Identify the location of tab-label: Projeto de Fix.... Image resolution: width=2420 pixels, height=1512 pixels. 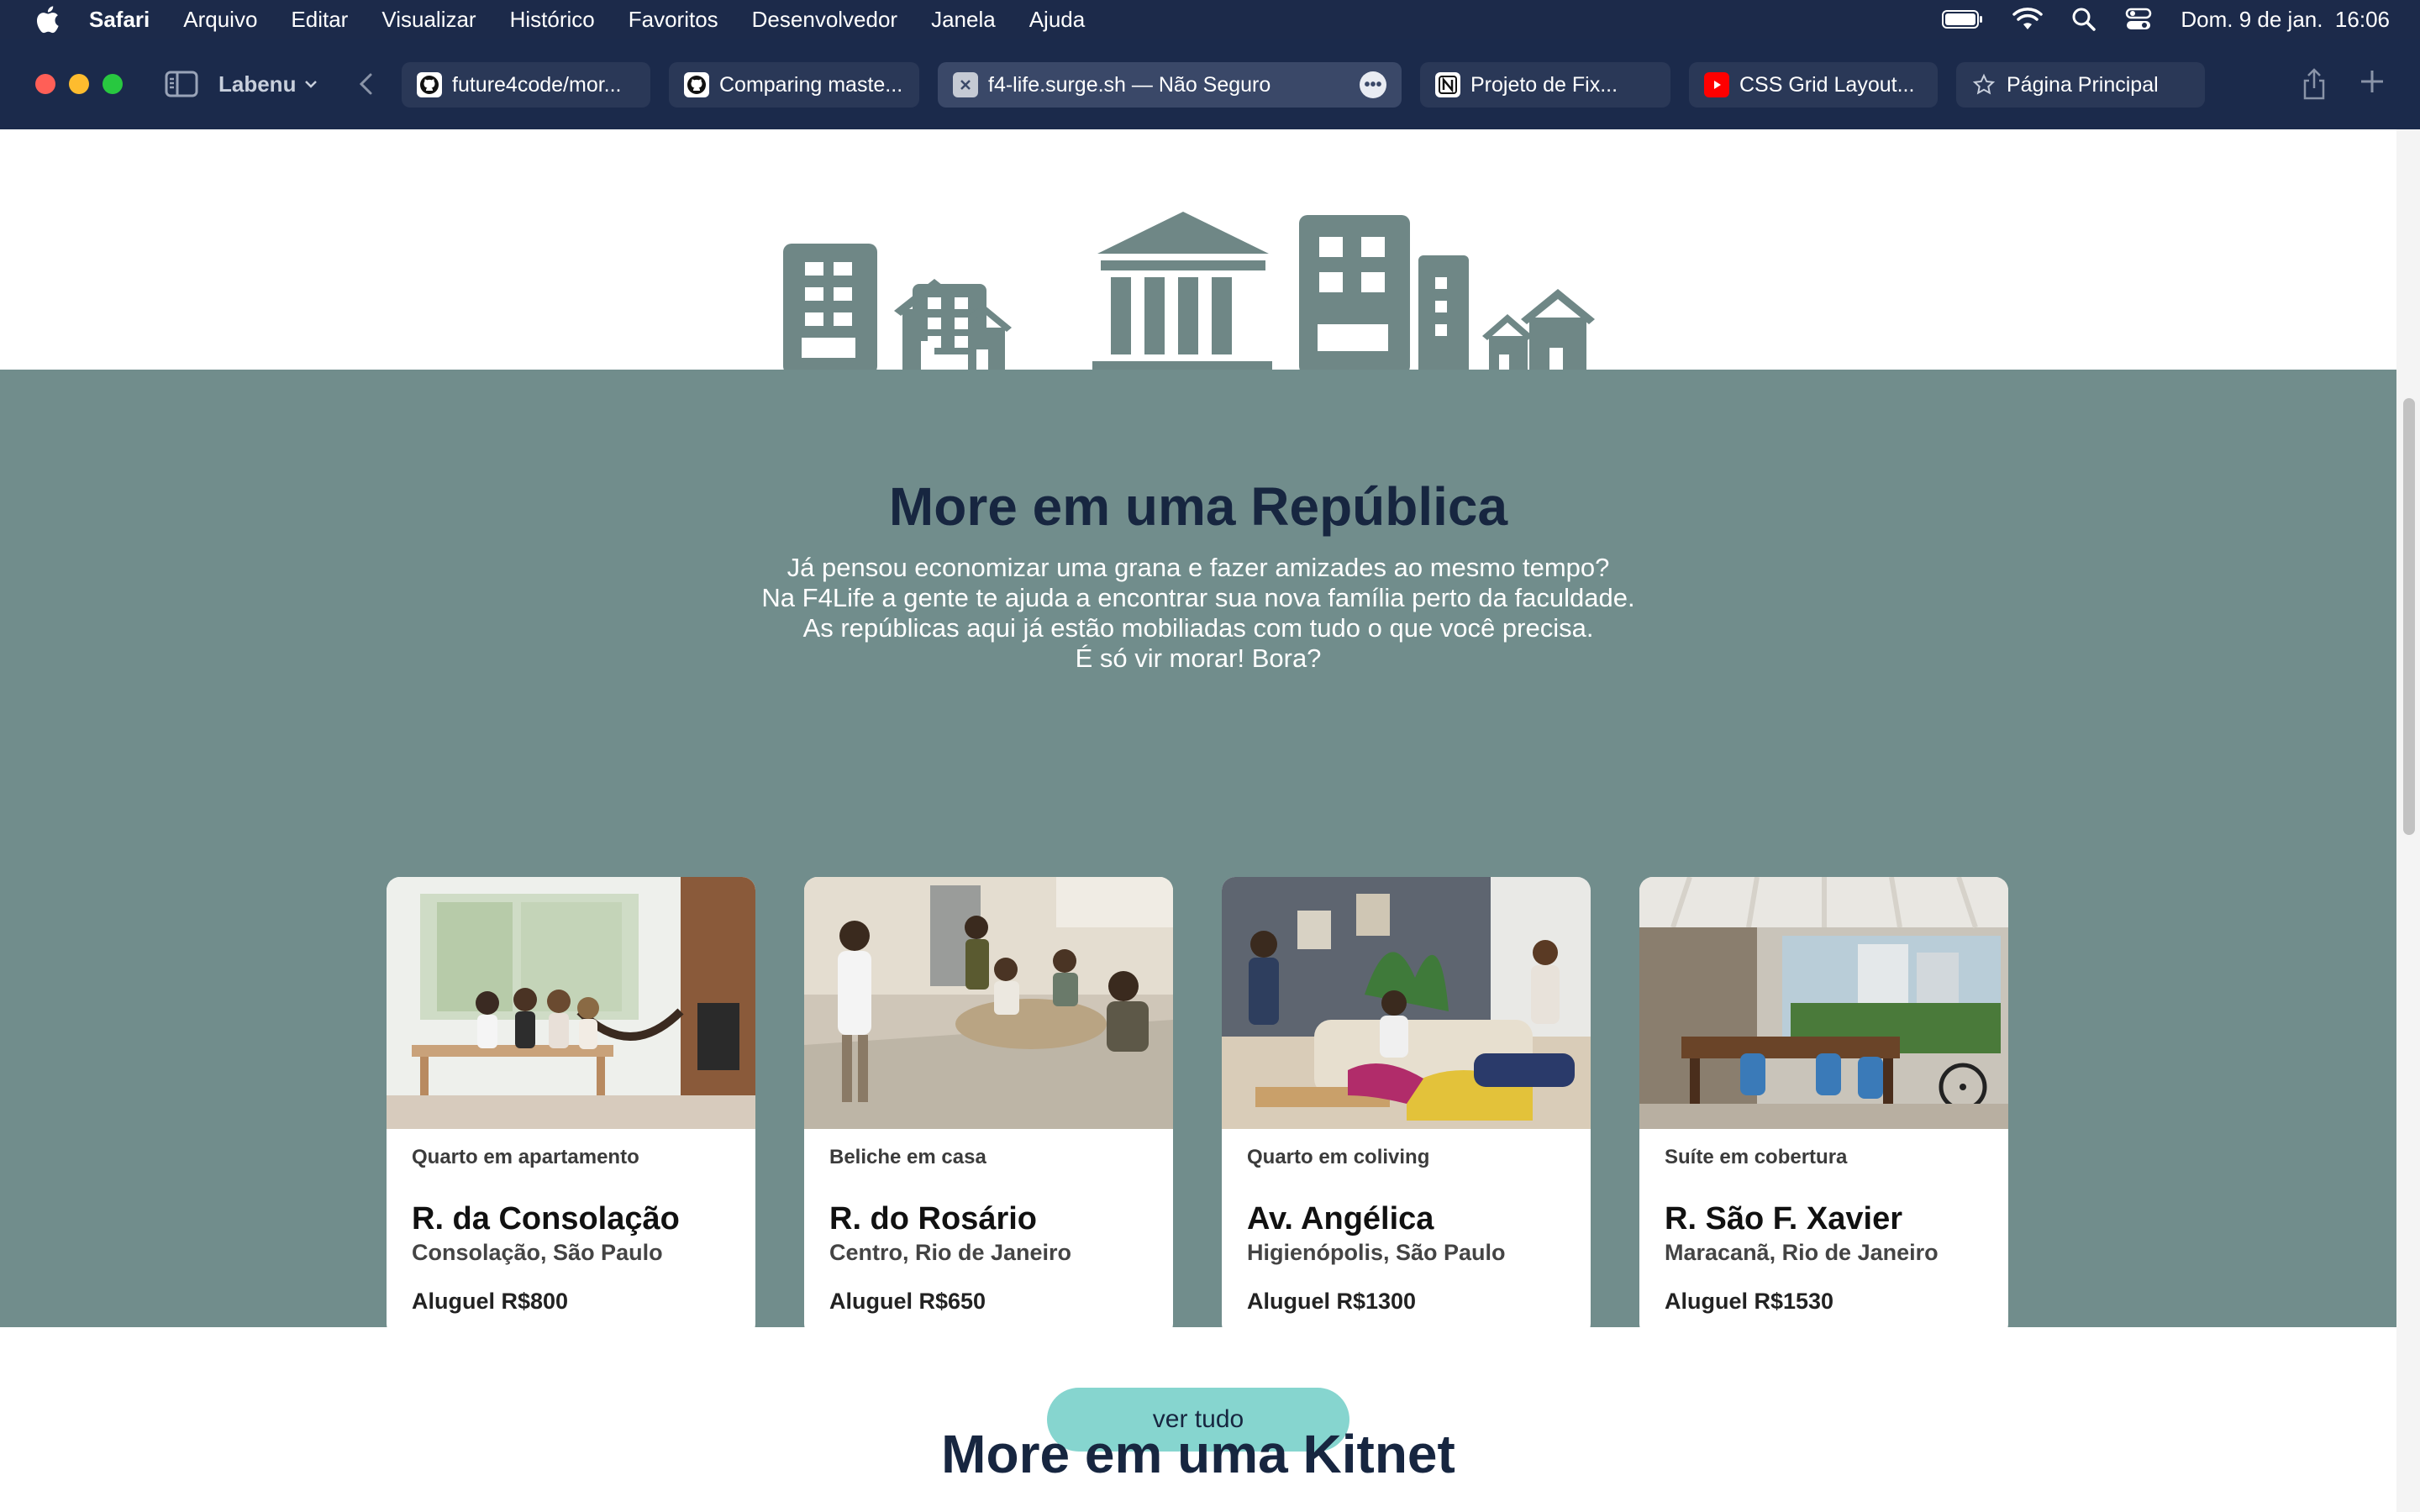
(1544, 84).